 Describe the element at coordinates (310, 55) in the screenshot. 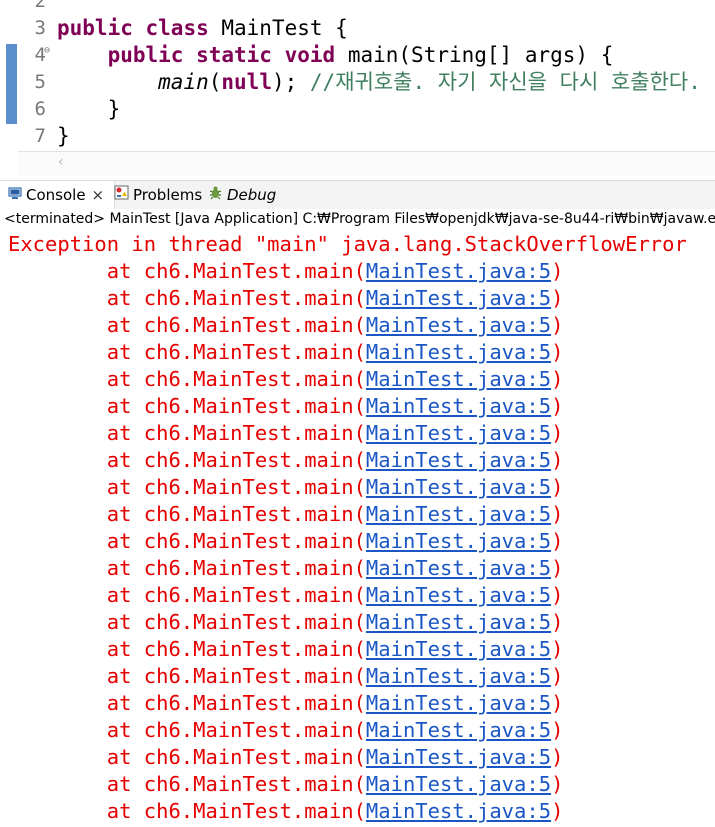

I see `keyword-token: void` at that location.